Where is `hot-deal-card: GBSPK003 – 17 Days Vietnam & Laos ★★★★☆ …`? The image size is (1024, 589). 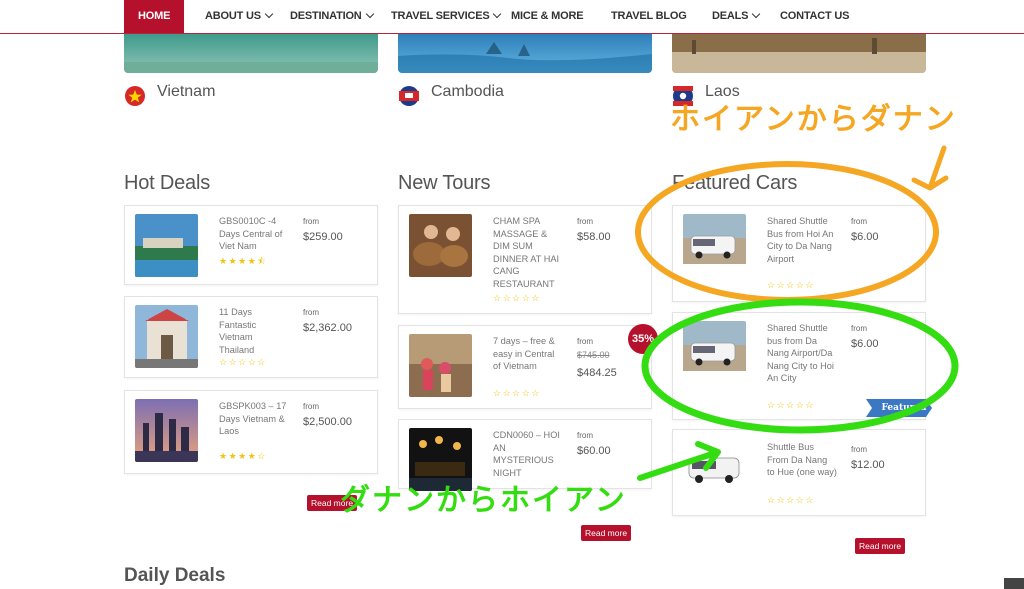 hot-deal-card: GBSPK003 – 17 Days Vietnam & Laos ★★★★☆ … is located at coordinates (251, 432).